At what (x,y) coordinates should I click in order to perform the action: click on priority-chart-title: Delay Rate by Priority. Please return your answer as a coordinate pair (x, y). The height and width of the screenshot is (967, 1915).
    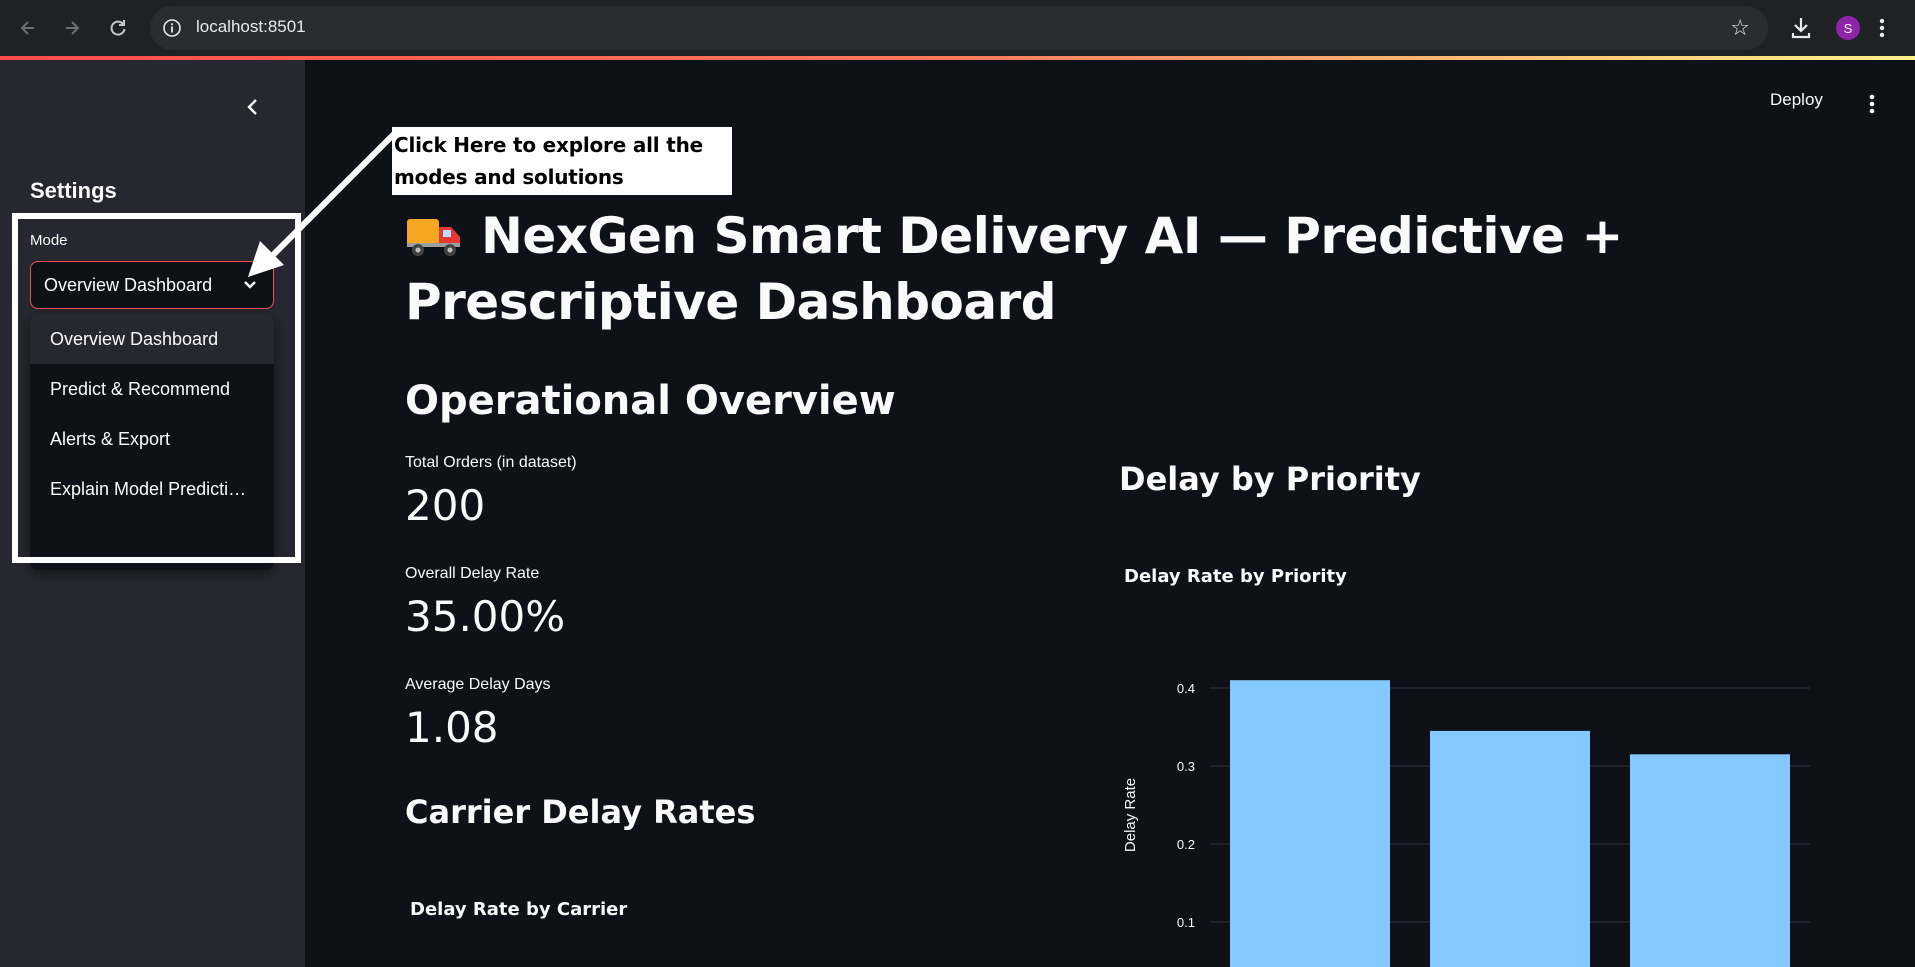
    Looking at the image, I should click on (1235, 576).